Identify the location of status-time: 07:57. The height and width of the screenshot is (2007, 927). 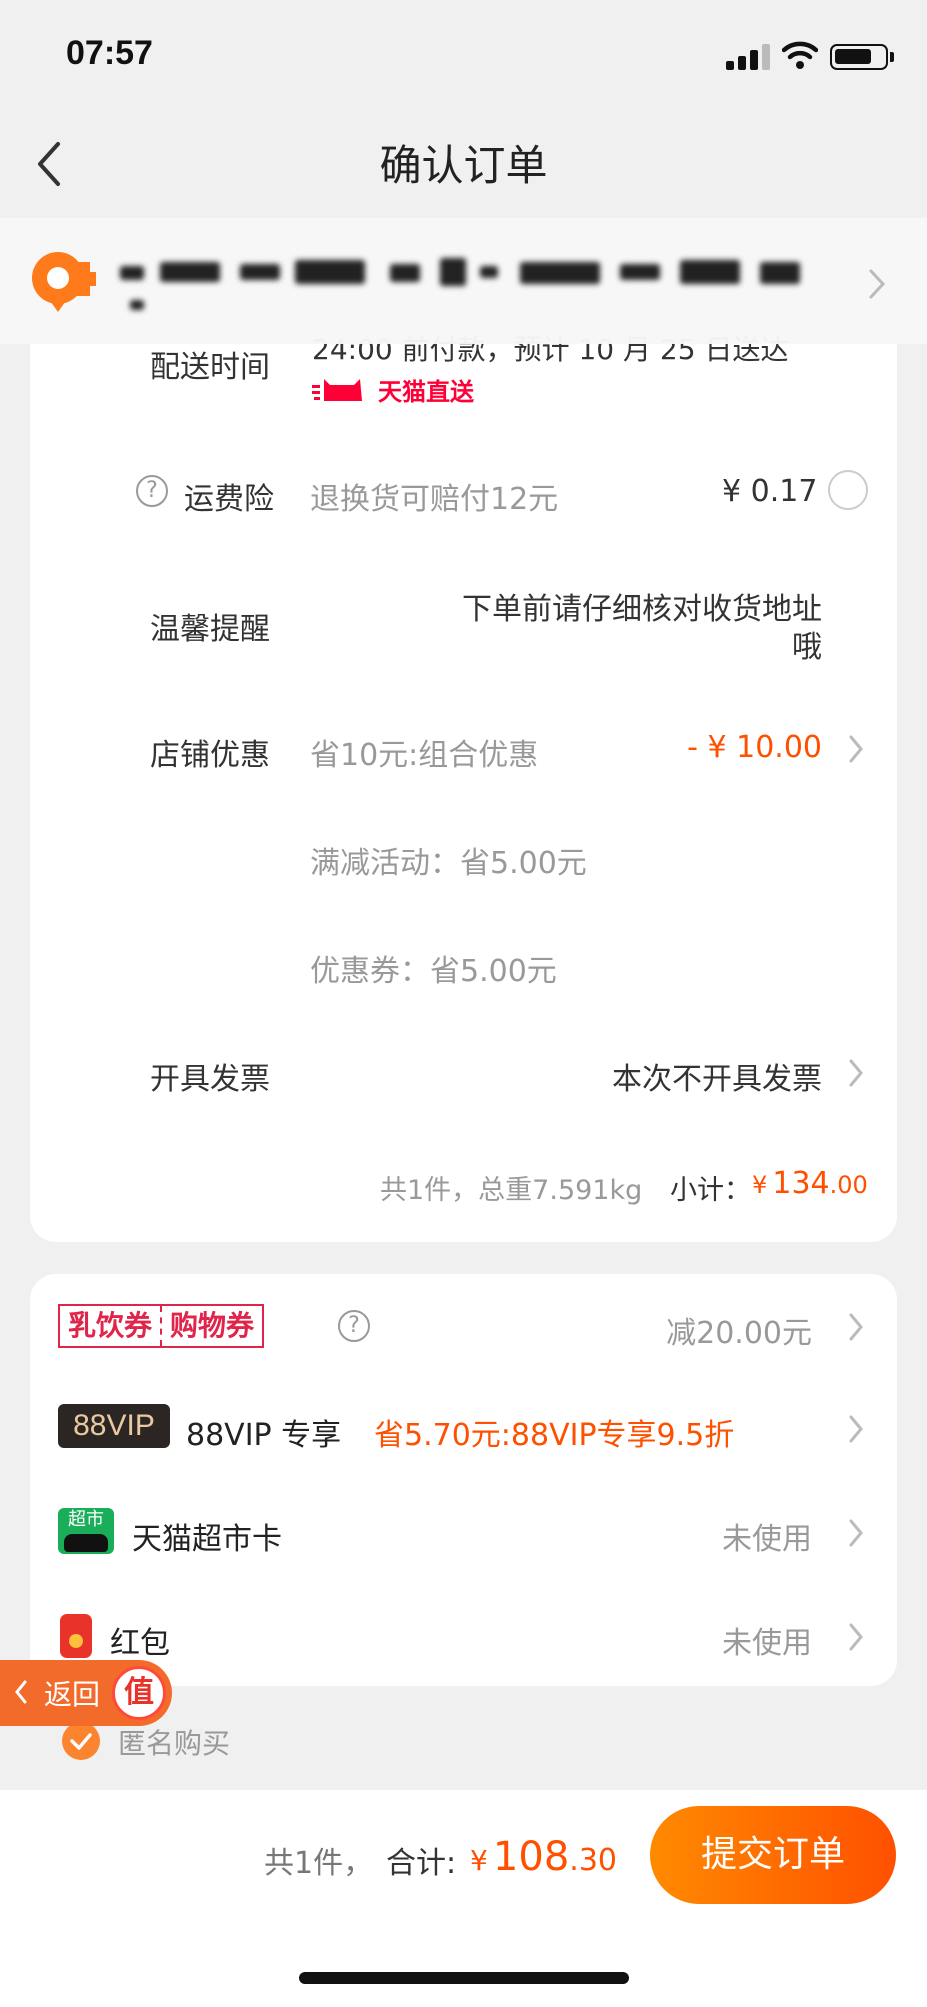
(109, 53).